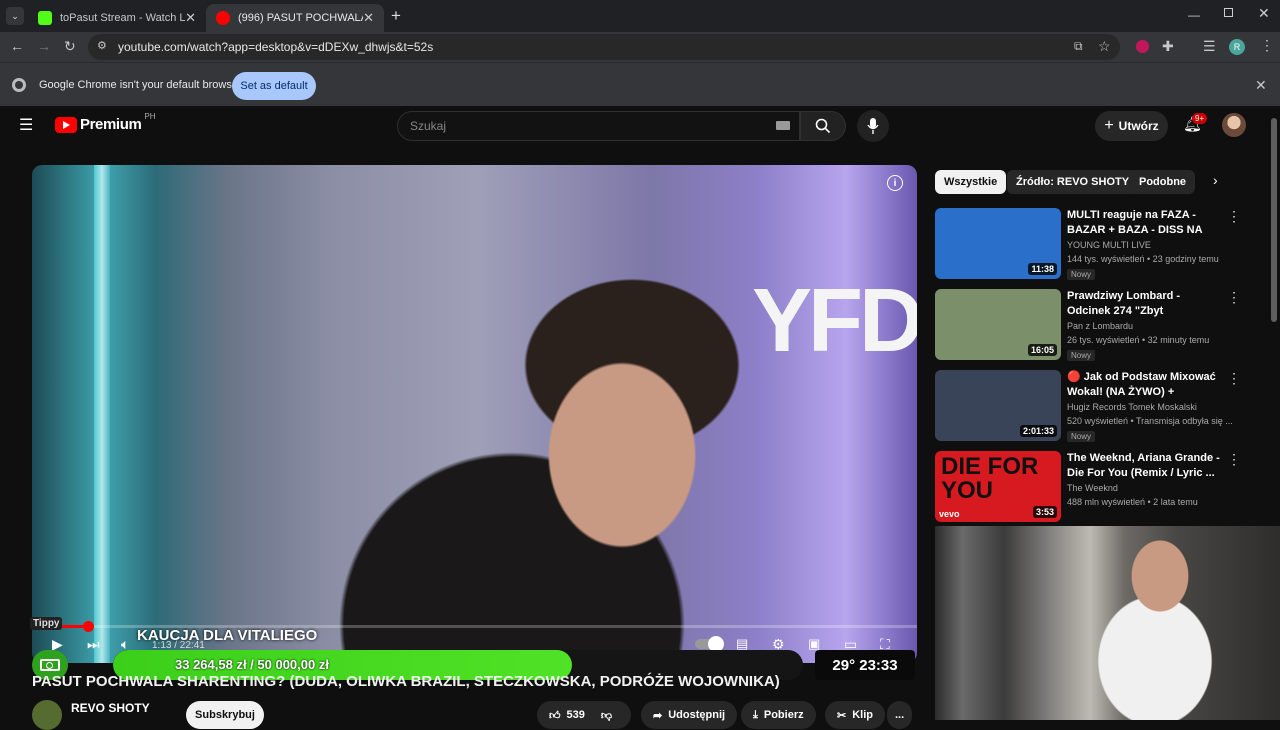 Image resolution: width=1280 pixels, height=730 pixels. I want to click on chip-all: Wszystkie, so click(971, 182).